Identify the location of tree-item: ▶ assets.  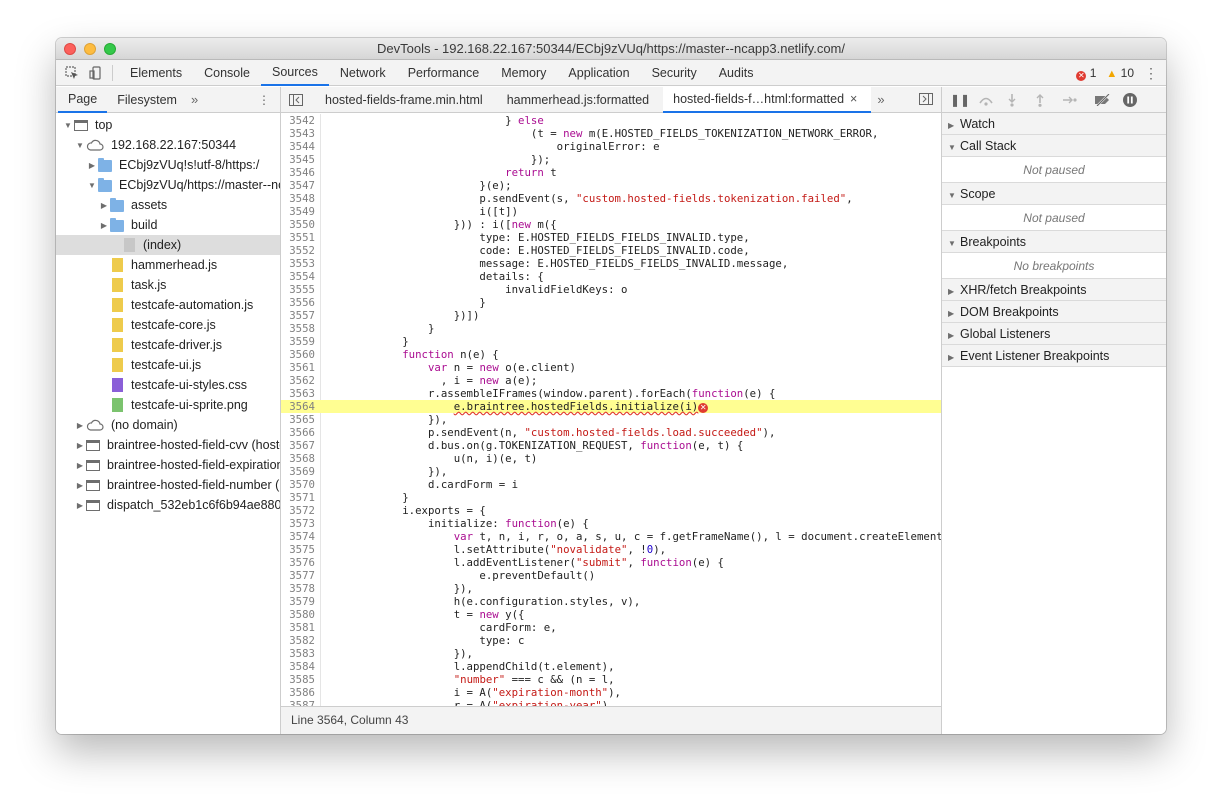
(168, 205).